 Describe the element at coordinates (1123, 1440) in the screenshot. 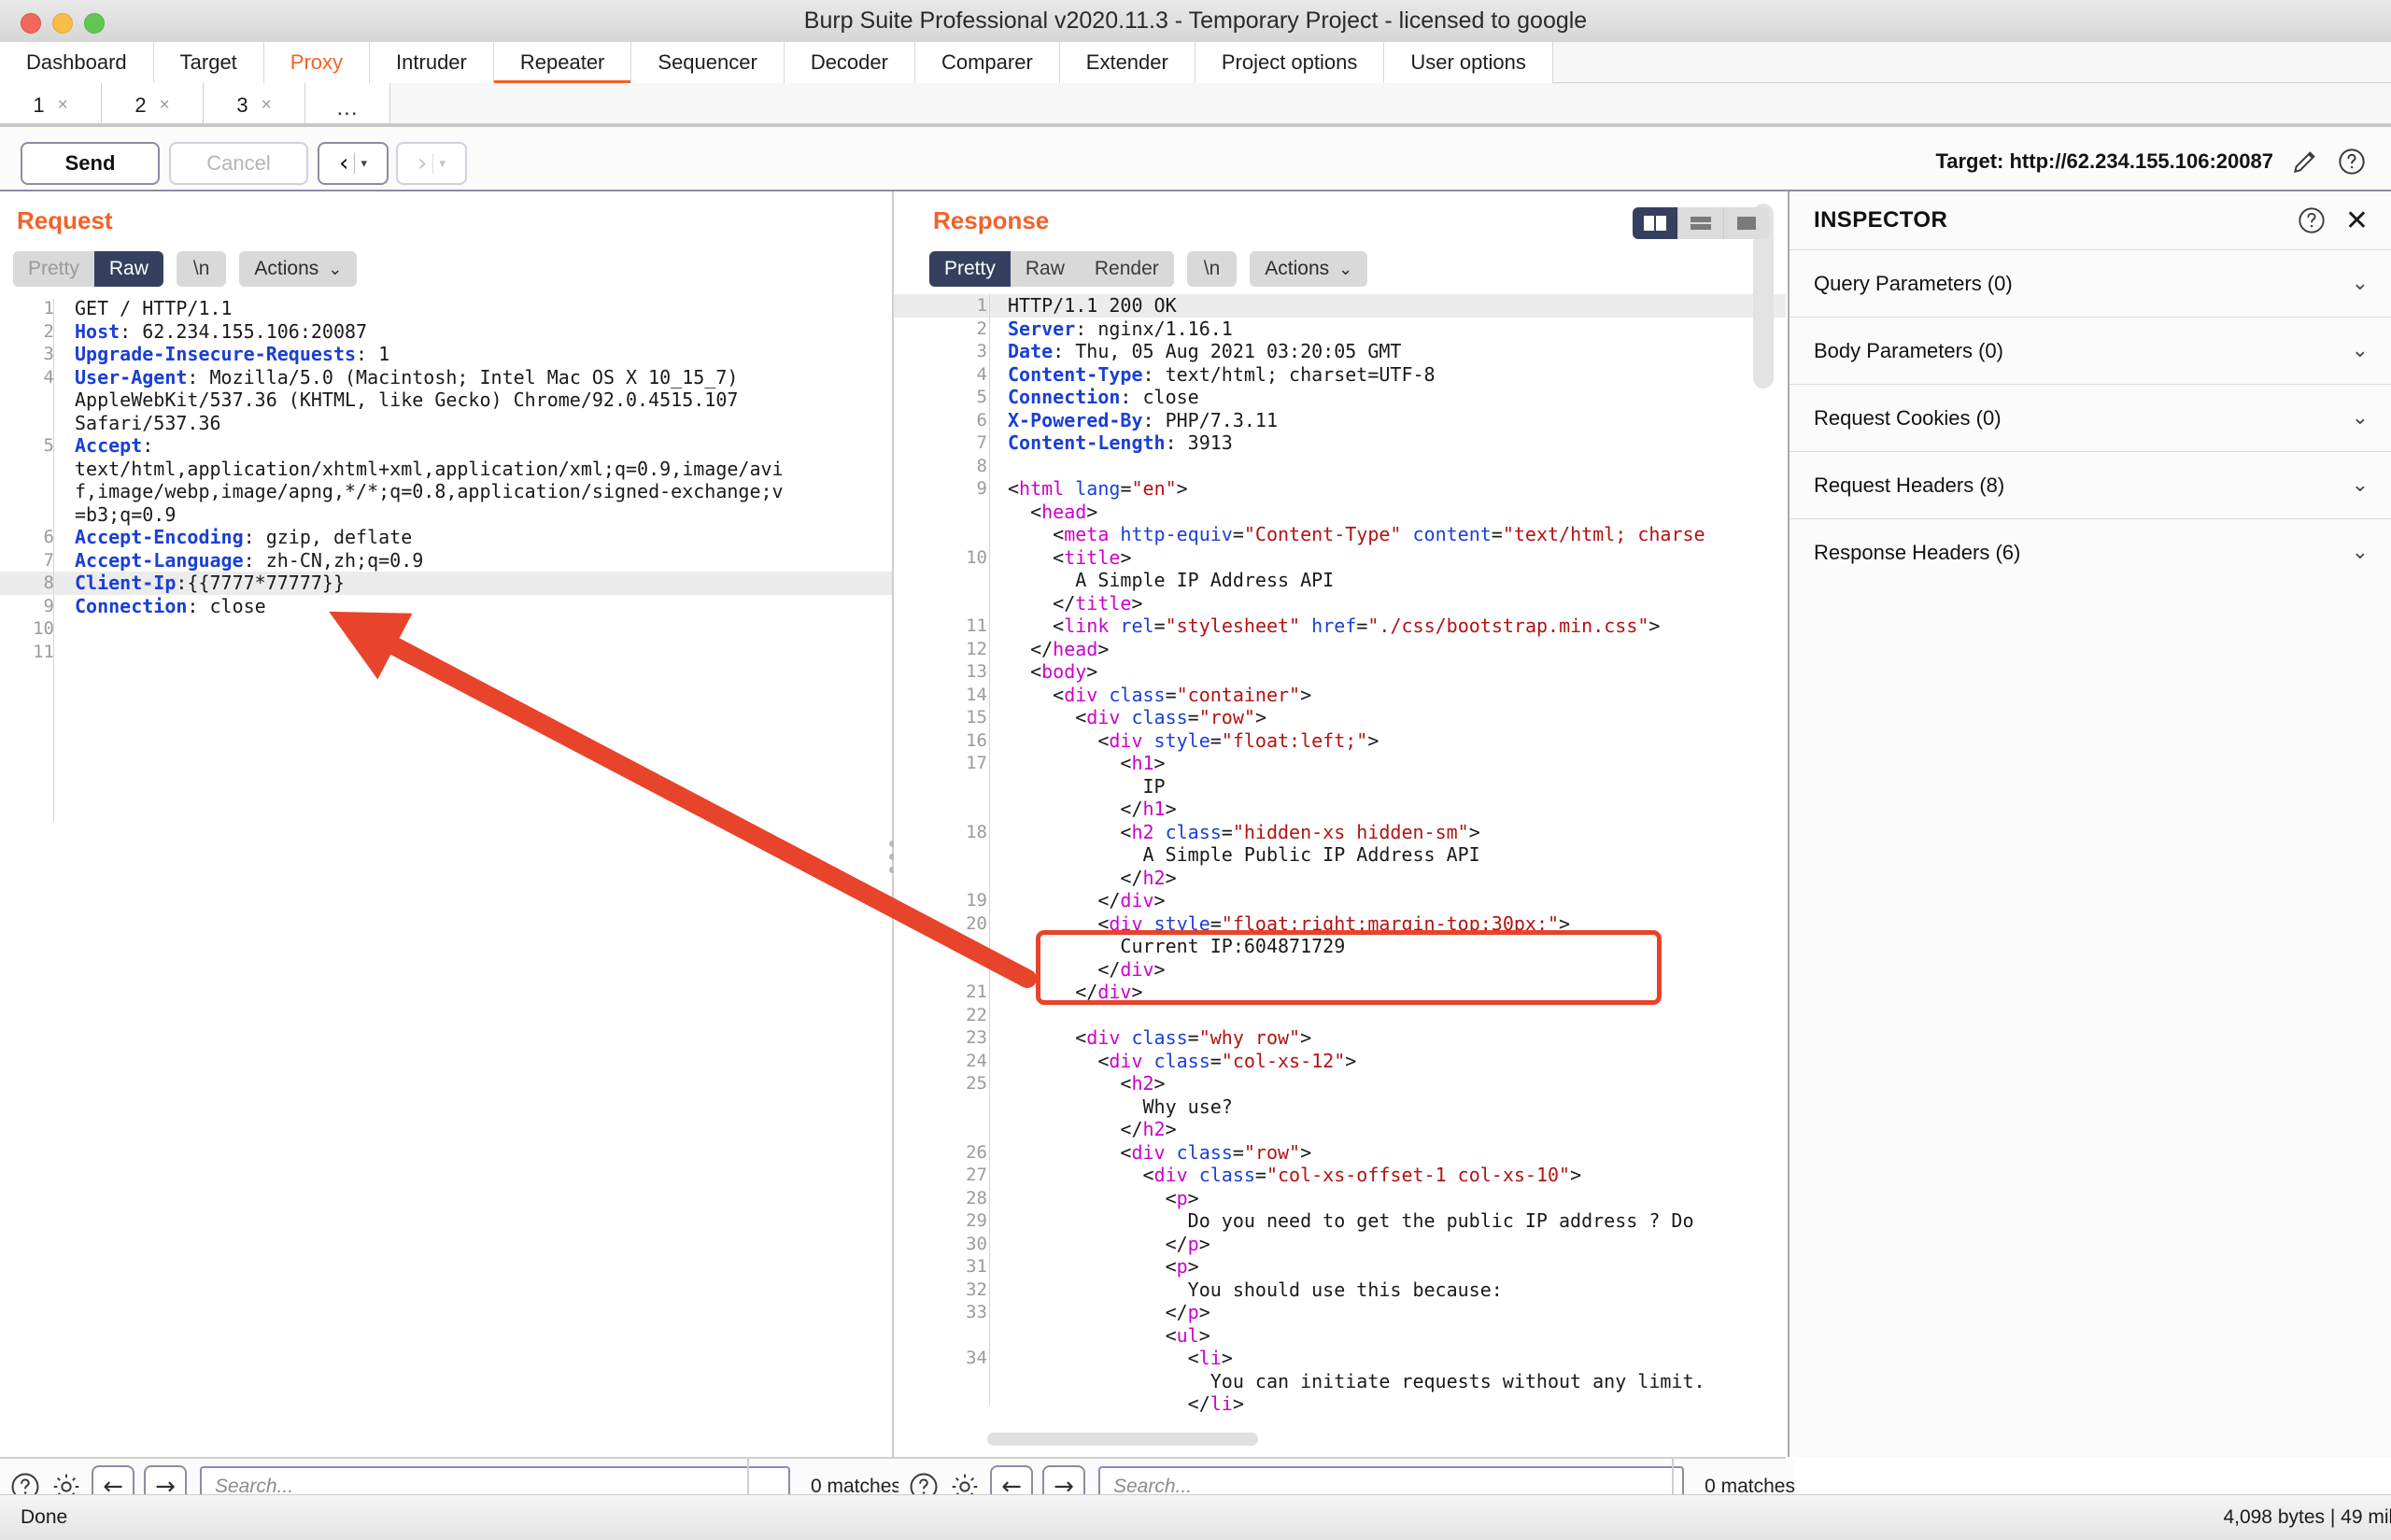

I see `response-horizontal-scrollbar` at that location.